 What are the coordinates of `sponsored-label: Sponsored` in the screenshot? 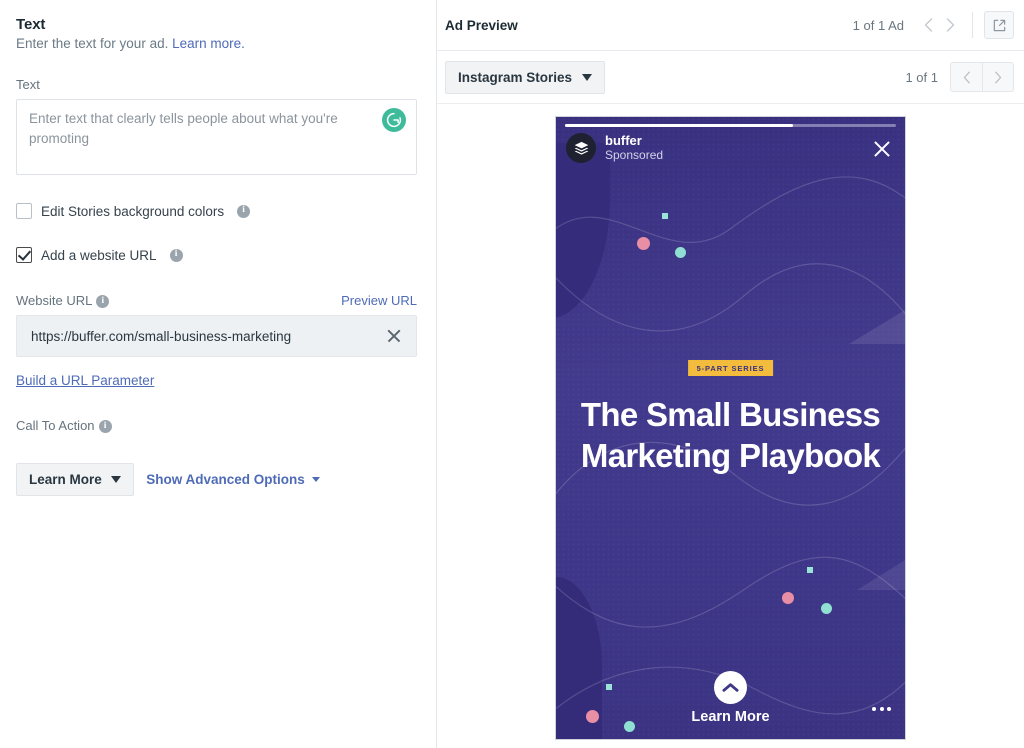 It's located at (634, 155).